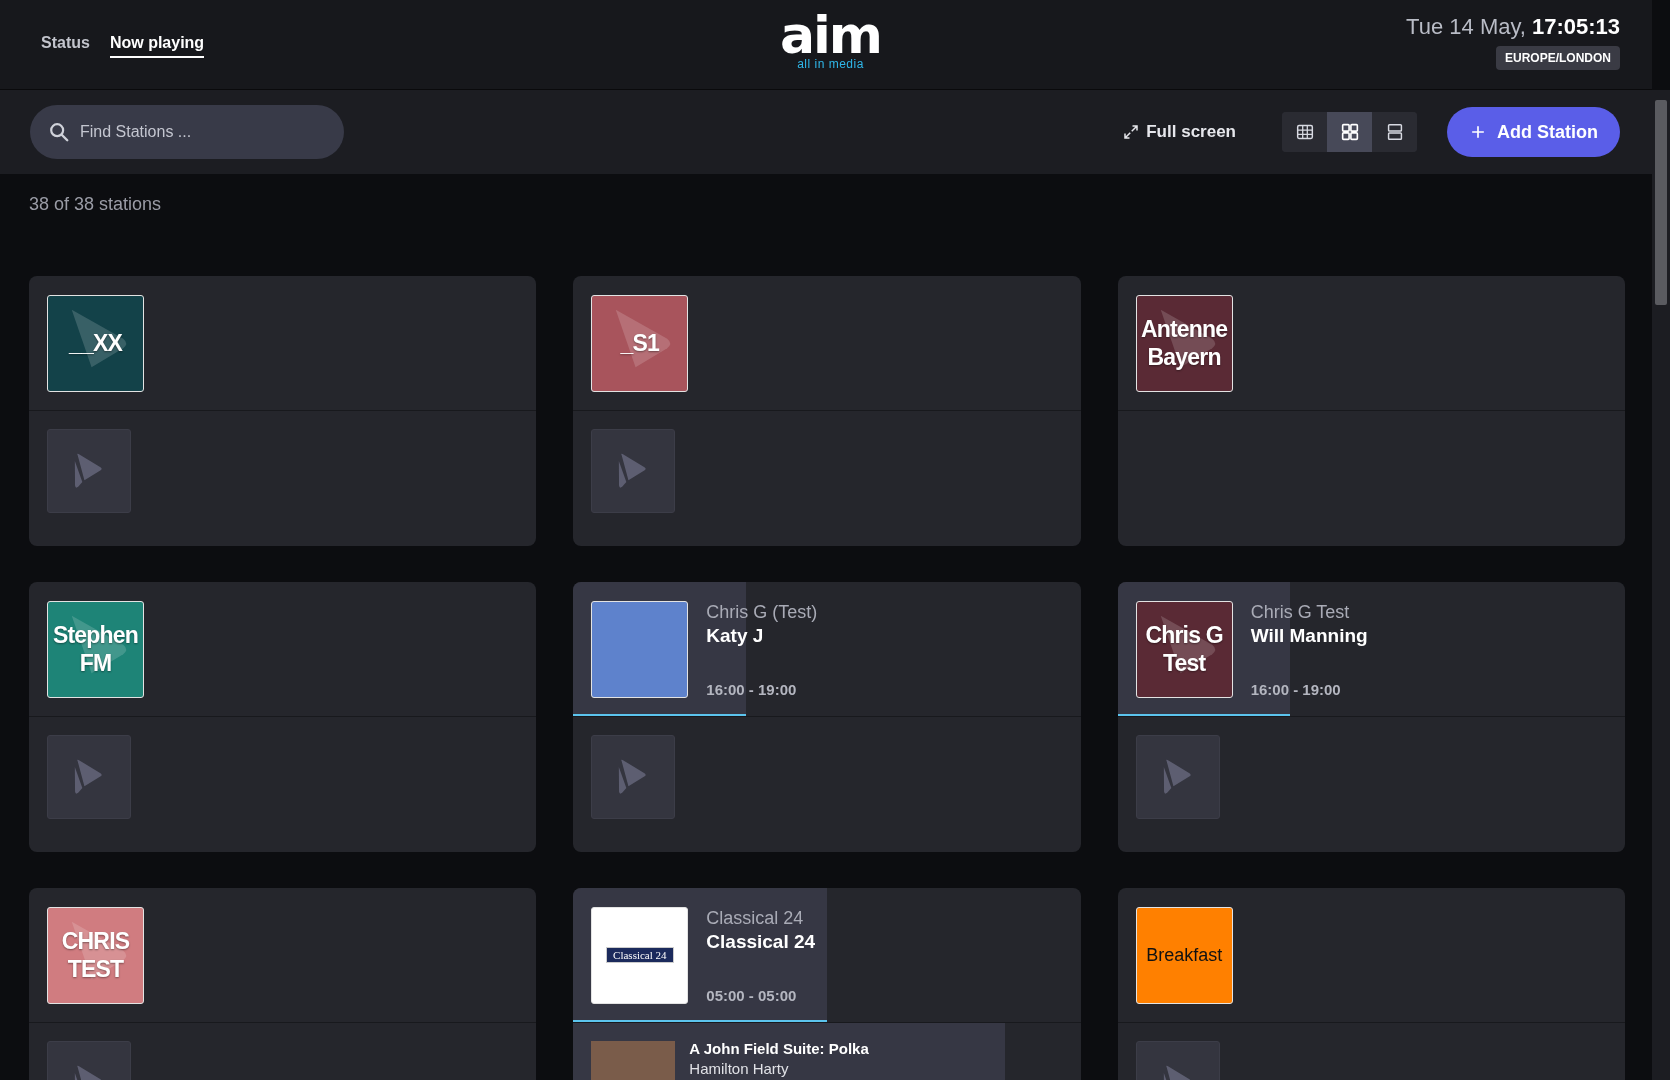 The width and height of the screenshot is (1670, 1080). What do you see at coordinates (1184, 343) in the screenshot?
I see `station-logo: Antenne Bayern` at bounding box center [1184, 343].